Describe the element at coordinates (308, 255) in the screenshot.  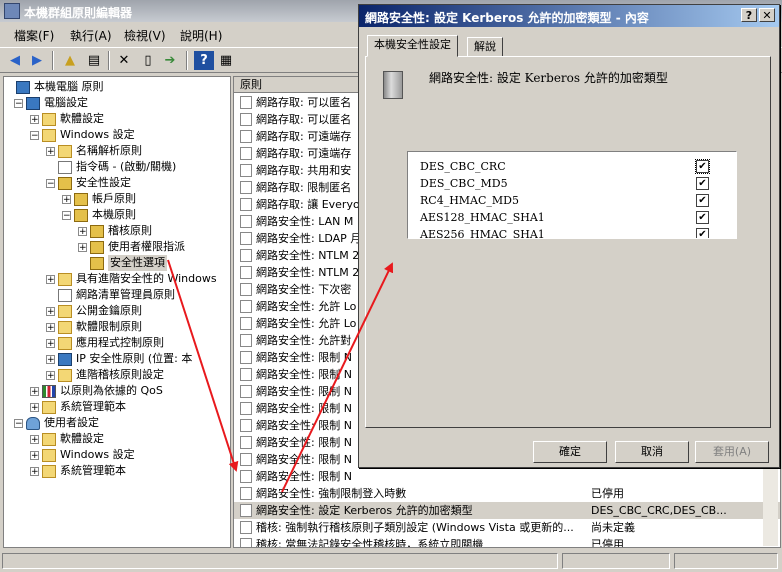
I see `policy-name: 網路安全性: NTLM 2` at that location.